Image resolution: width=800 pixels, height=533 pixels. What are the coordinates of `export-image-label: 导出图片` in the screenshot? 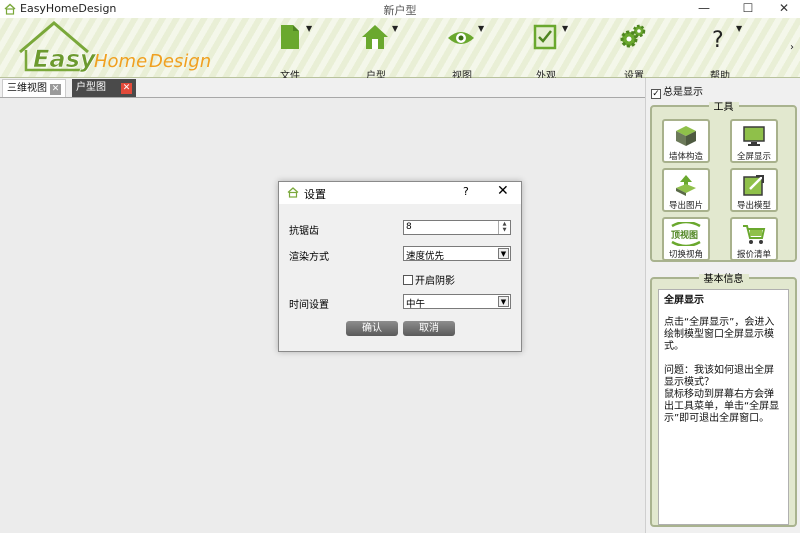 It's located at (685, 206).